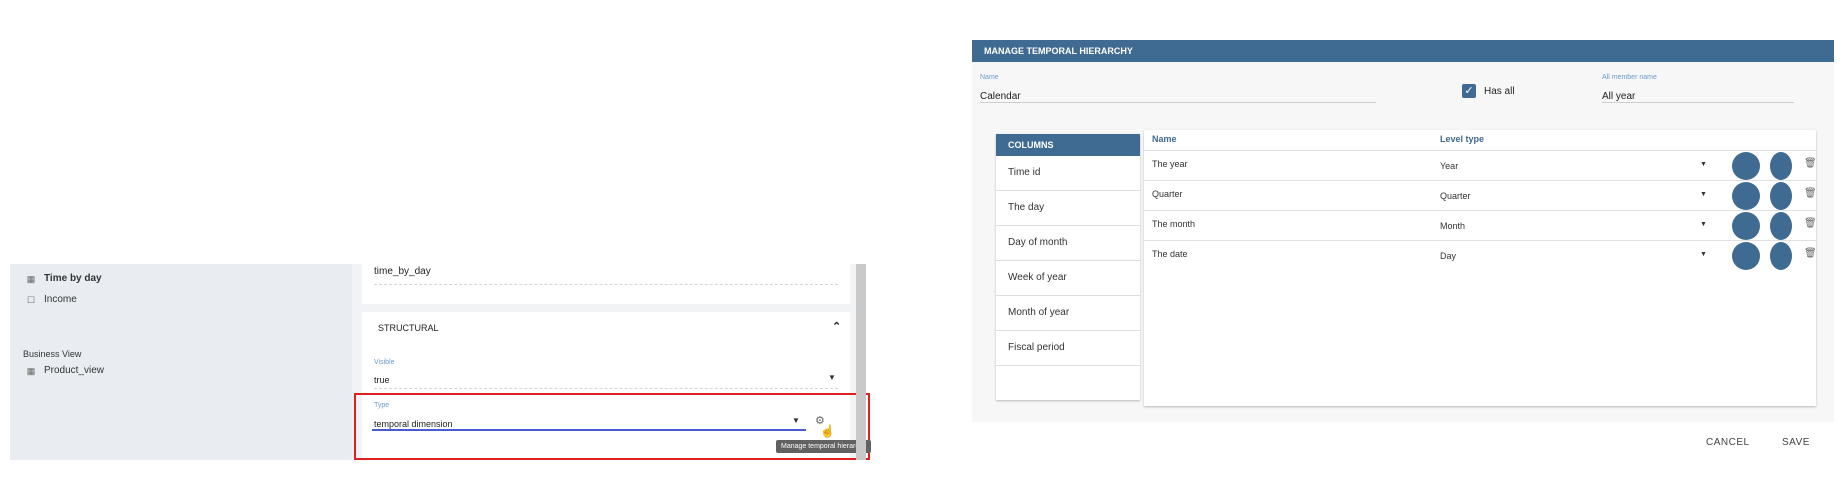 Image resolution: width=1845 pixels, height=482 pixels. Describe the element at coordinates (31, 299) in the screenshot. I see `square-icon: ☐` at that location.